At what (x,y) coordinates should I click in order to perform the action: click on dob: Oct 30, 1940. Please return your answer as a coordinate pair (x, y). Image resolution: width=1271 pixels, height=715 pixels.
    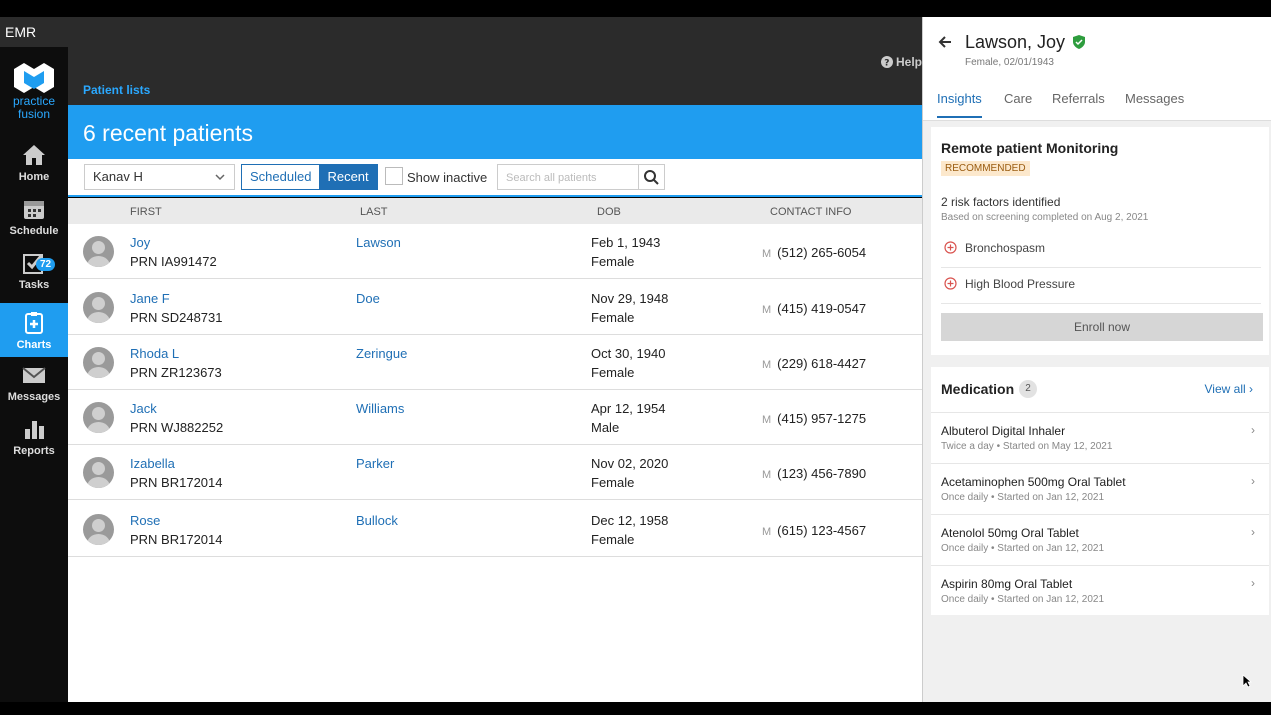
    Looking at the image, I should click on (628, 353).